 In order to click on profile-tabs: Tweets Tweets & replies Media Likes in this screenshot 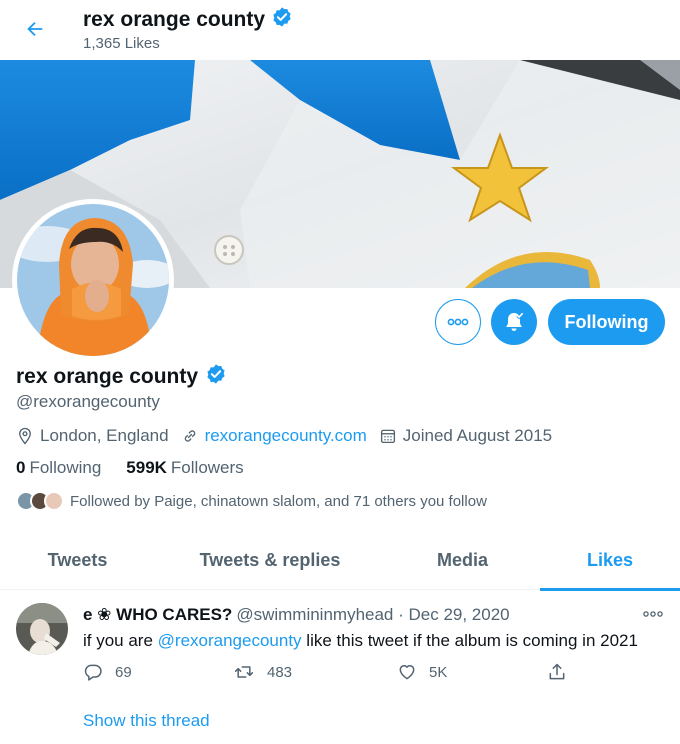, I will do `click(340, 560)`.